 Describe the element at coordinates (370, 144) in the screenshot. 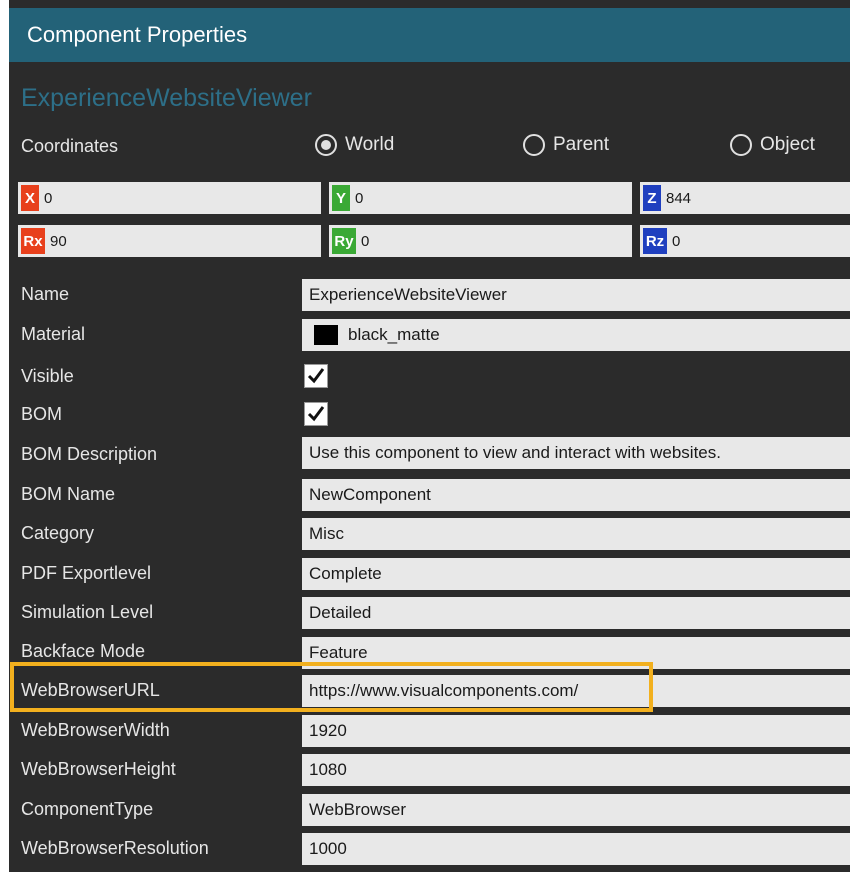

I see `radio-world-label: World` at that location.